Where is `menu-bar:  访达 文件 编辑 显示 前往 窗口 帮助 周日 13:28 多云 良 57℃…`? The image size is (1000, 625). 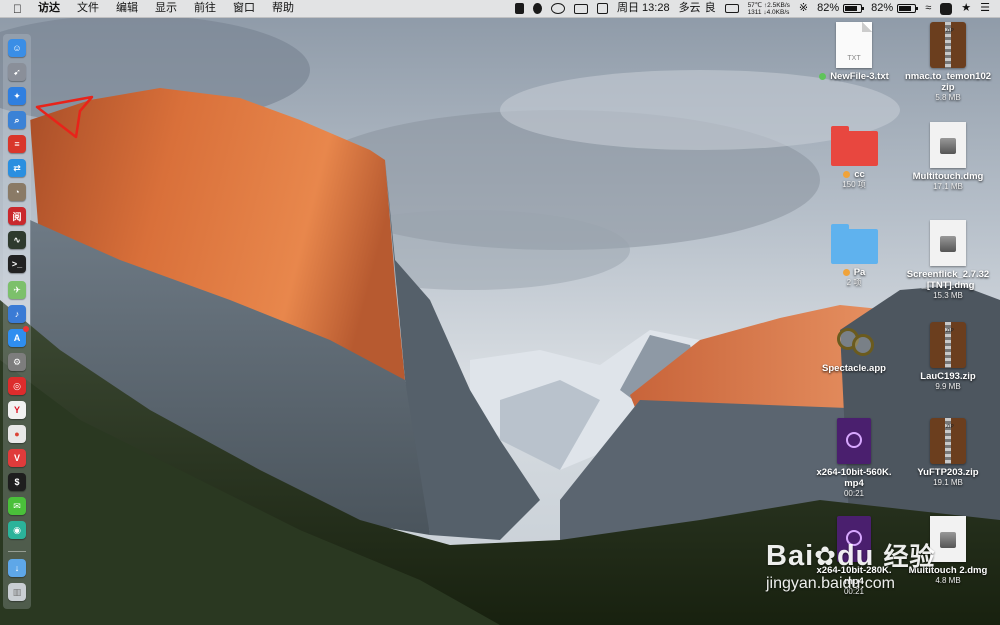
menu-bar:  访达 文件 编辑 显示 前往 窗口 帮助 周日 13:28 多云 良 57℃… is located at coordinates (500, 9).